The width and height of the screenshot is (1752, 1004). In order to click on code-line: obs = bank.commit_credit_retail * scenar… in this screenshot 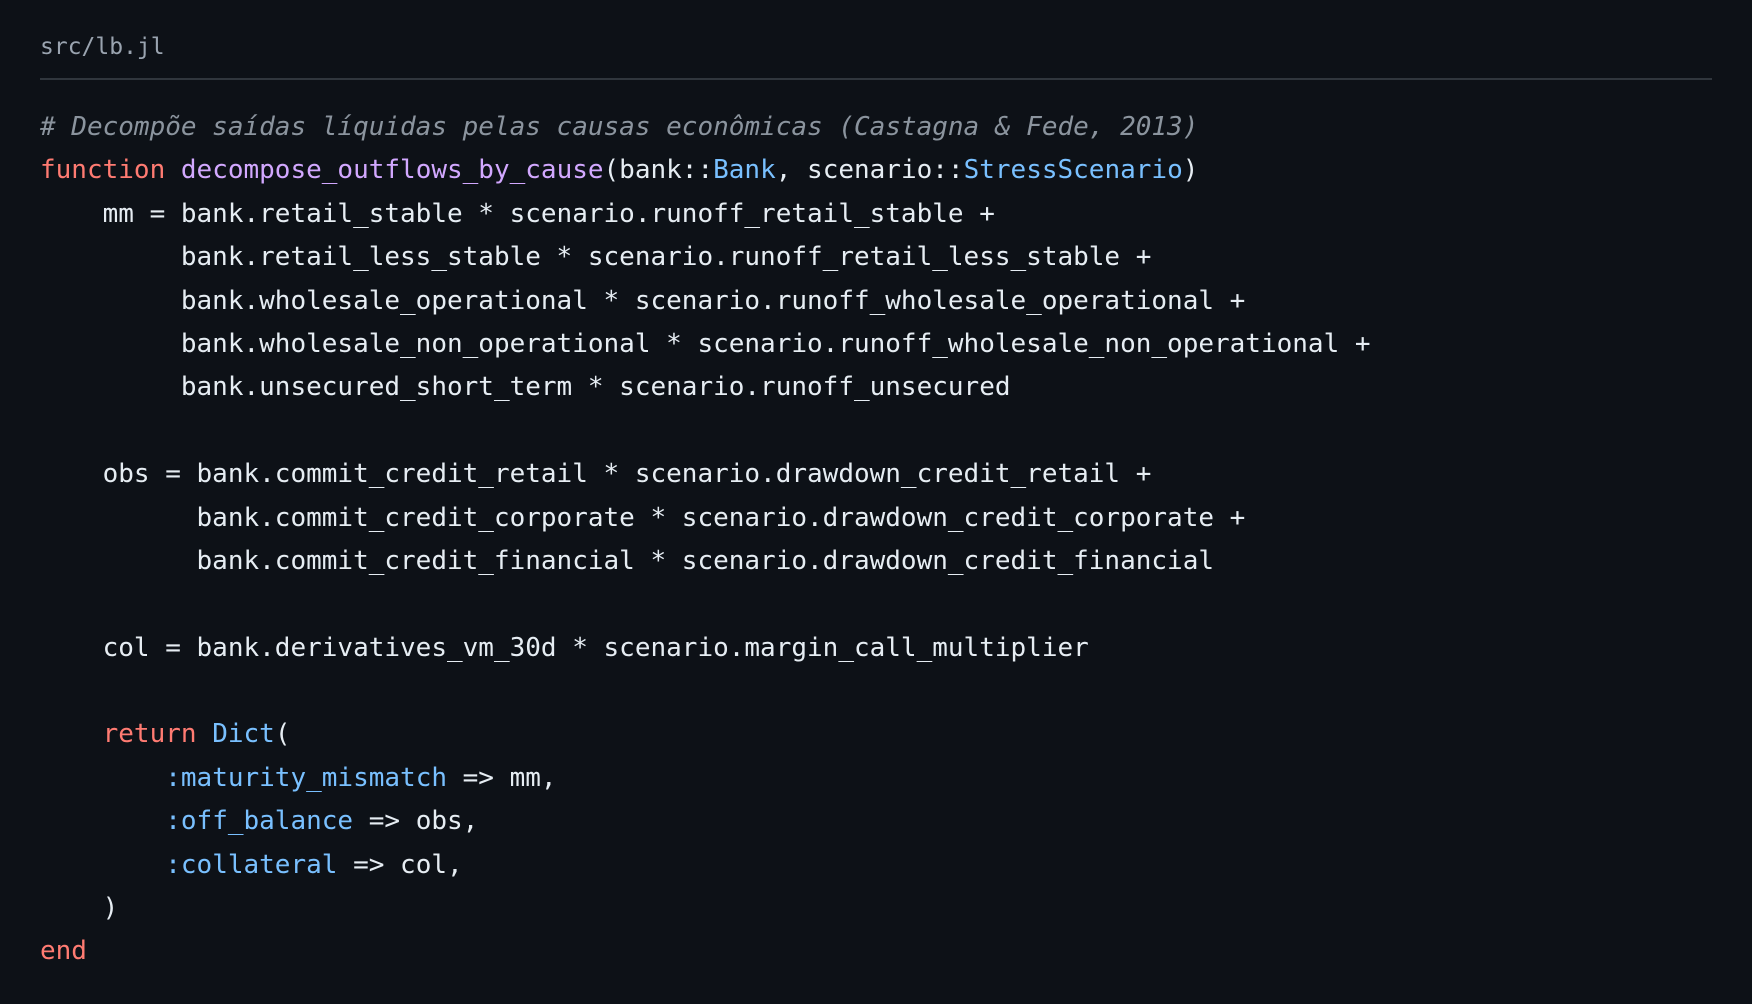, I will do `click(876, 474)`.